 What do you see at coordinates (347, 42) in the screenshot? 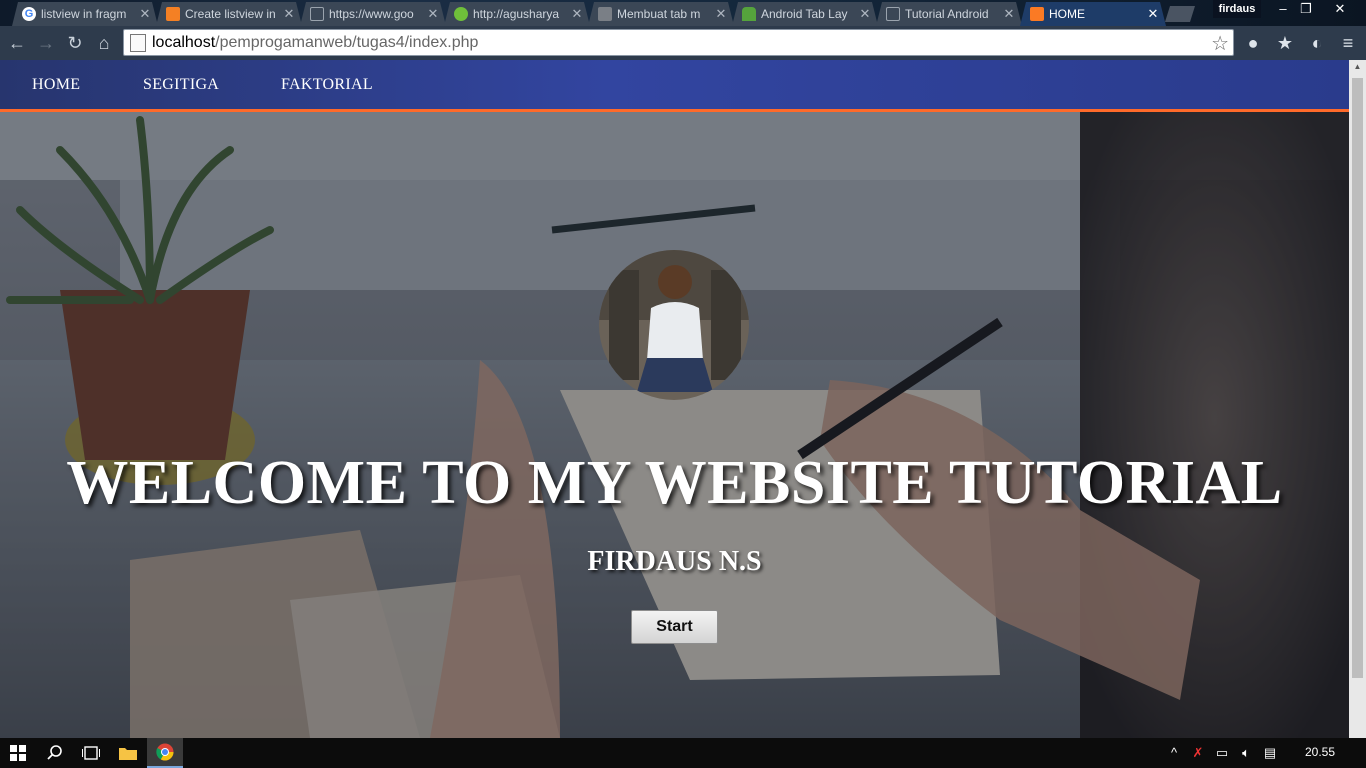
I see `url-path: /pemprogamanweb/tugas4/index.php` at bounding box center [347, 42].